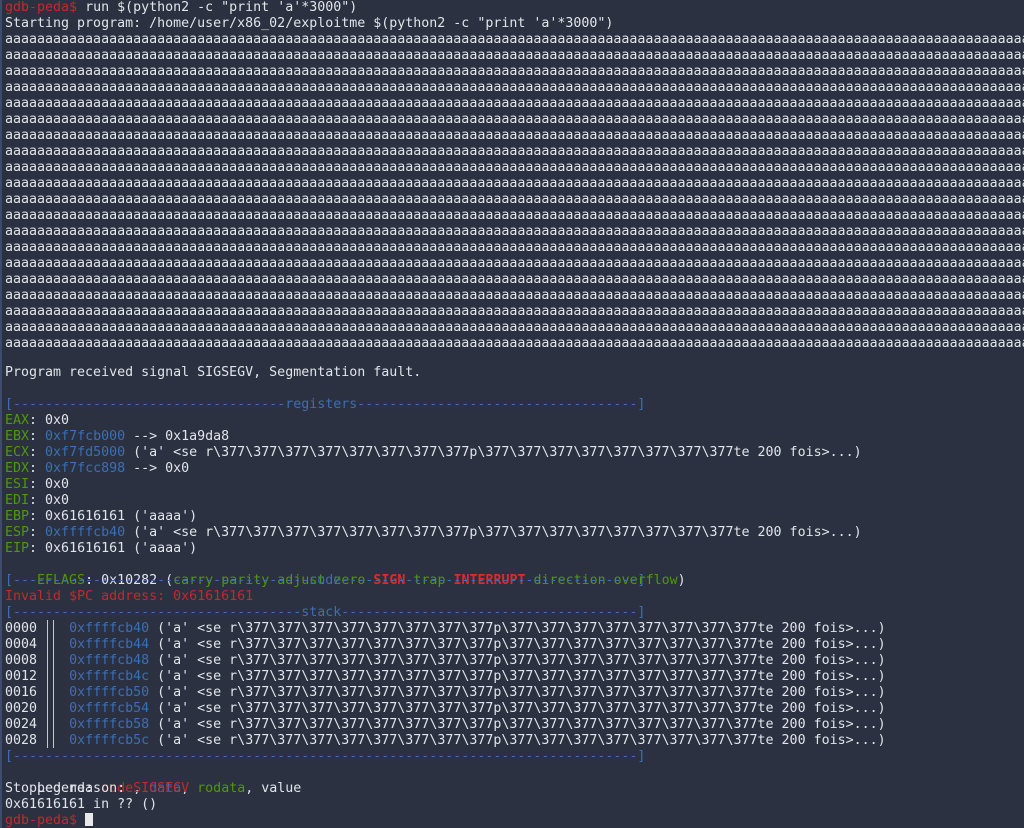 This screenshot has height=828, width=1024. What do you see at coordinates (17, 532) in the screenshot?
I see `register-name: ESP` at bounding box center [17, 532].